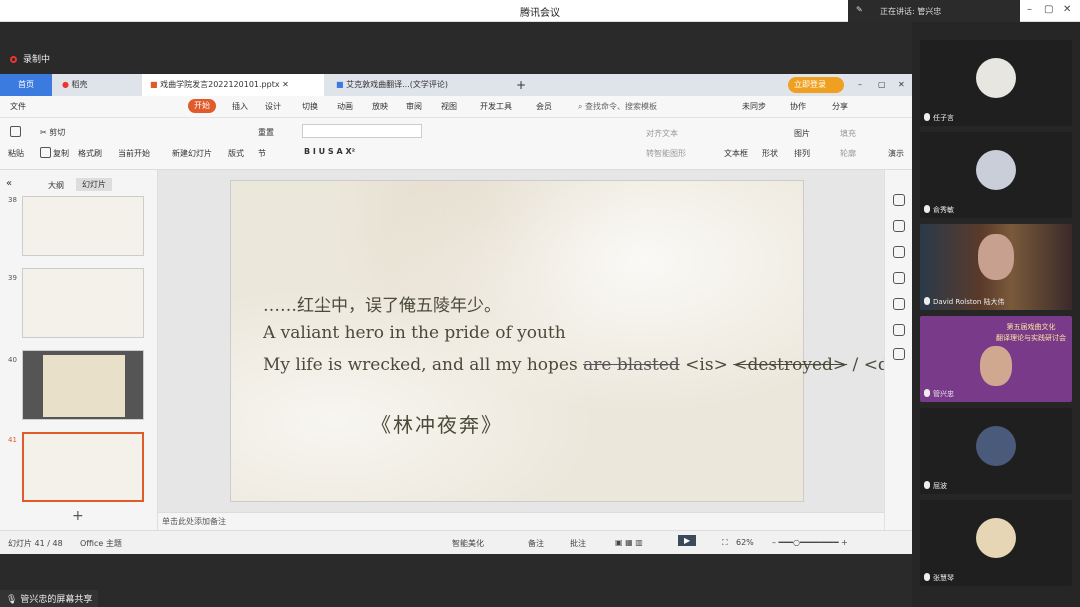 The height and width of the screenshot is (607, 1080). Describe the element at coordinates (736, 153) in the screenshot. I see `textbox-button: 文本框` at that location.